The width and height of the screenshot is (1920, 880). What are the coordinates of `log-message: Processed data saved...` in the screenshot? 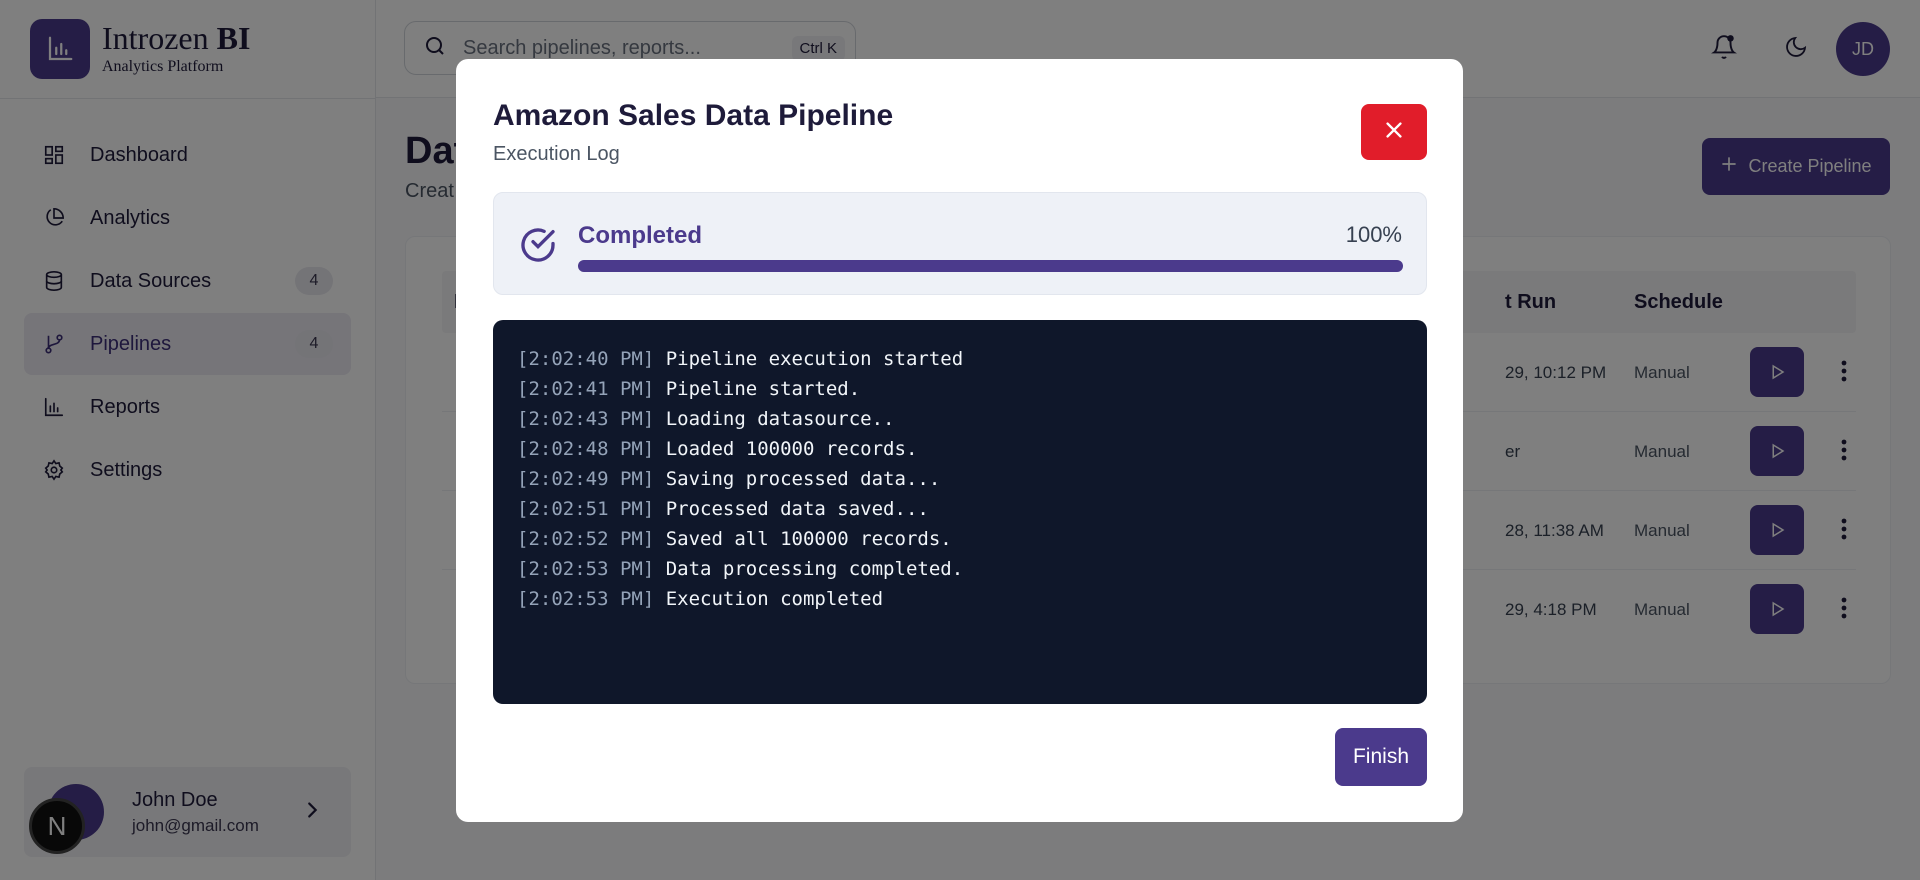 It's located at (791, 509).